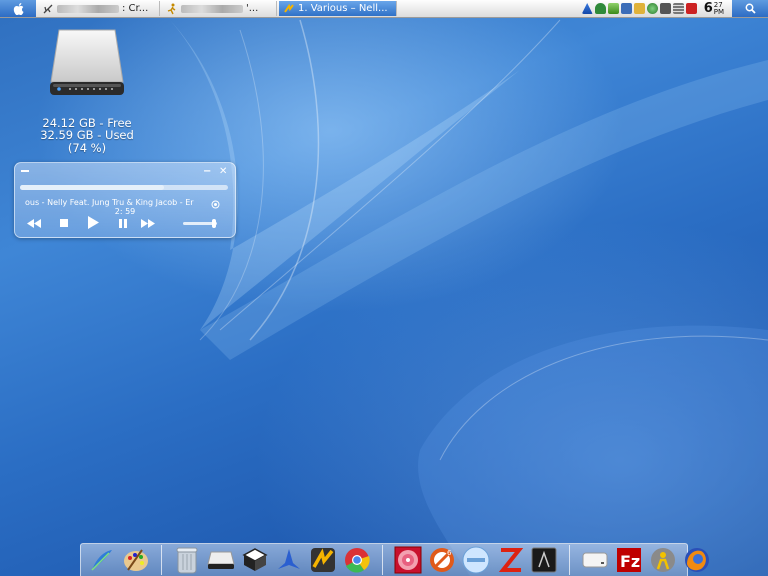 The image size is (768, 576). Describe the element at coordinates (125, 211) in the screenshot. I see `track-time: 2: 59` at that location.